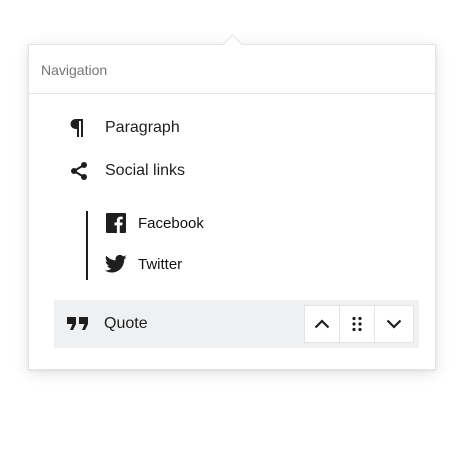  Describe the element at coordinates (236, 324) in the screenshot. I see `list-item-quote: Quote` at that location.